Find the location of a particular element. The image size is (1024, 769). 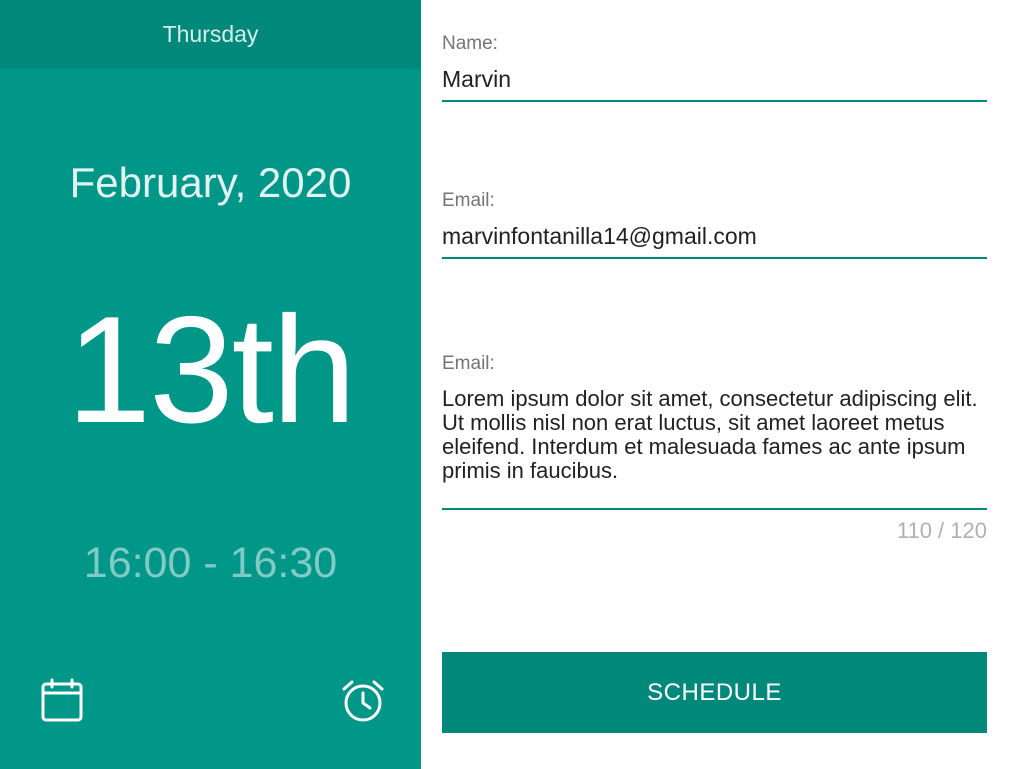

name-underline is located at coordinates (714, 101).